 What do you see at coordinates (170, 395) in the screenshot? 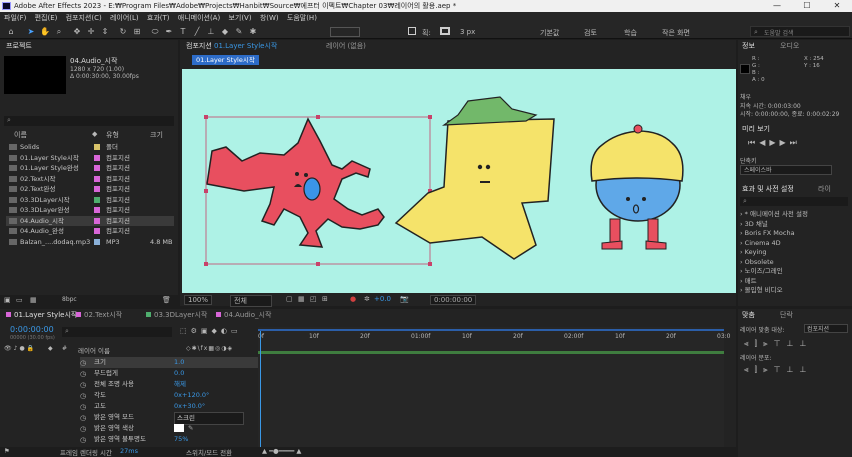
I see `layer-property-row: ◷ 각도 0x+120.0°` at bounding box center [170, 395].